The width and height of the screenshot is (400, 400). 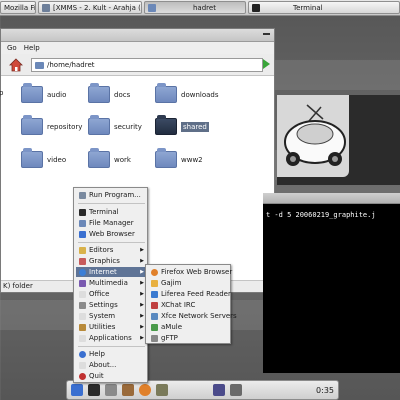 I want to click on folder-item: www2, so click(x=179, y=158).